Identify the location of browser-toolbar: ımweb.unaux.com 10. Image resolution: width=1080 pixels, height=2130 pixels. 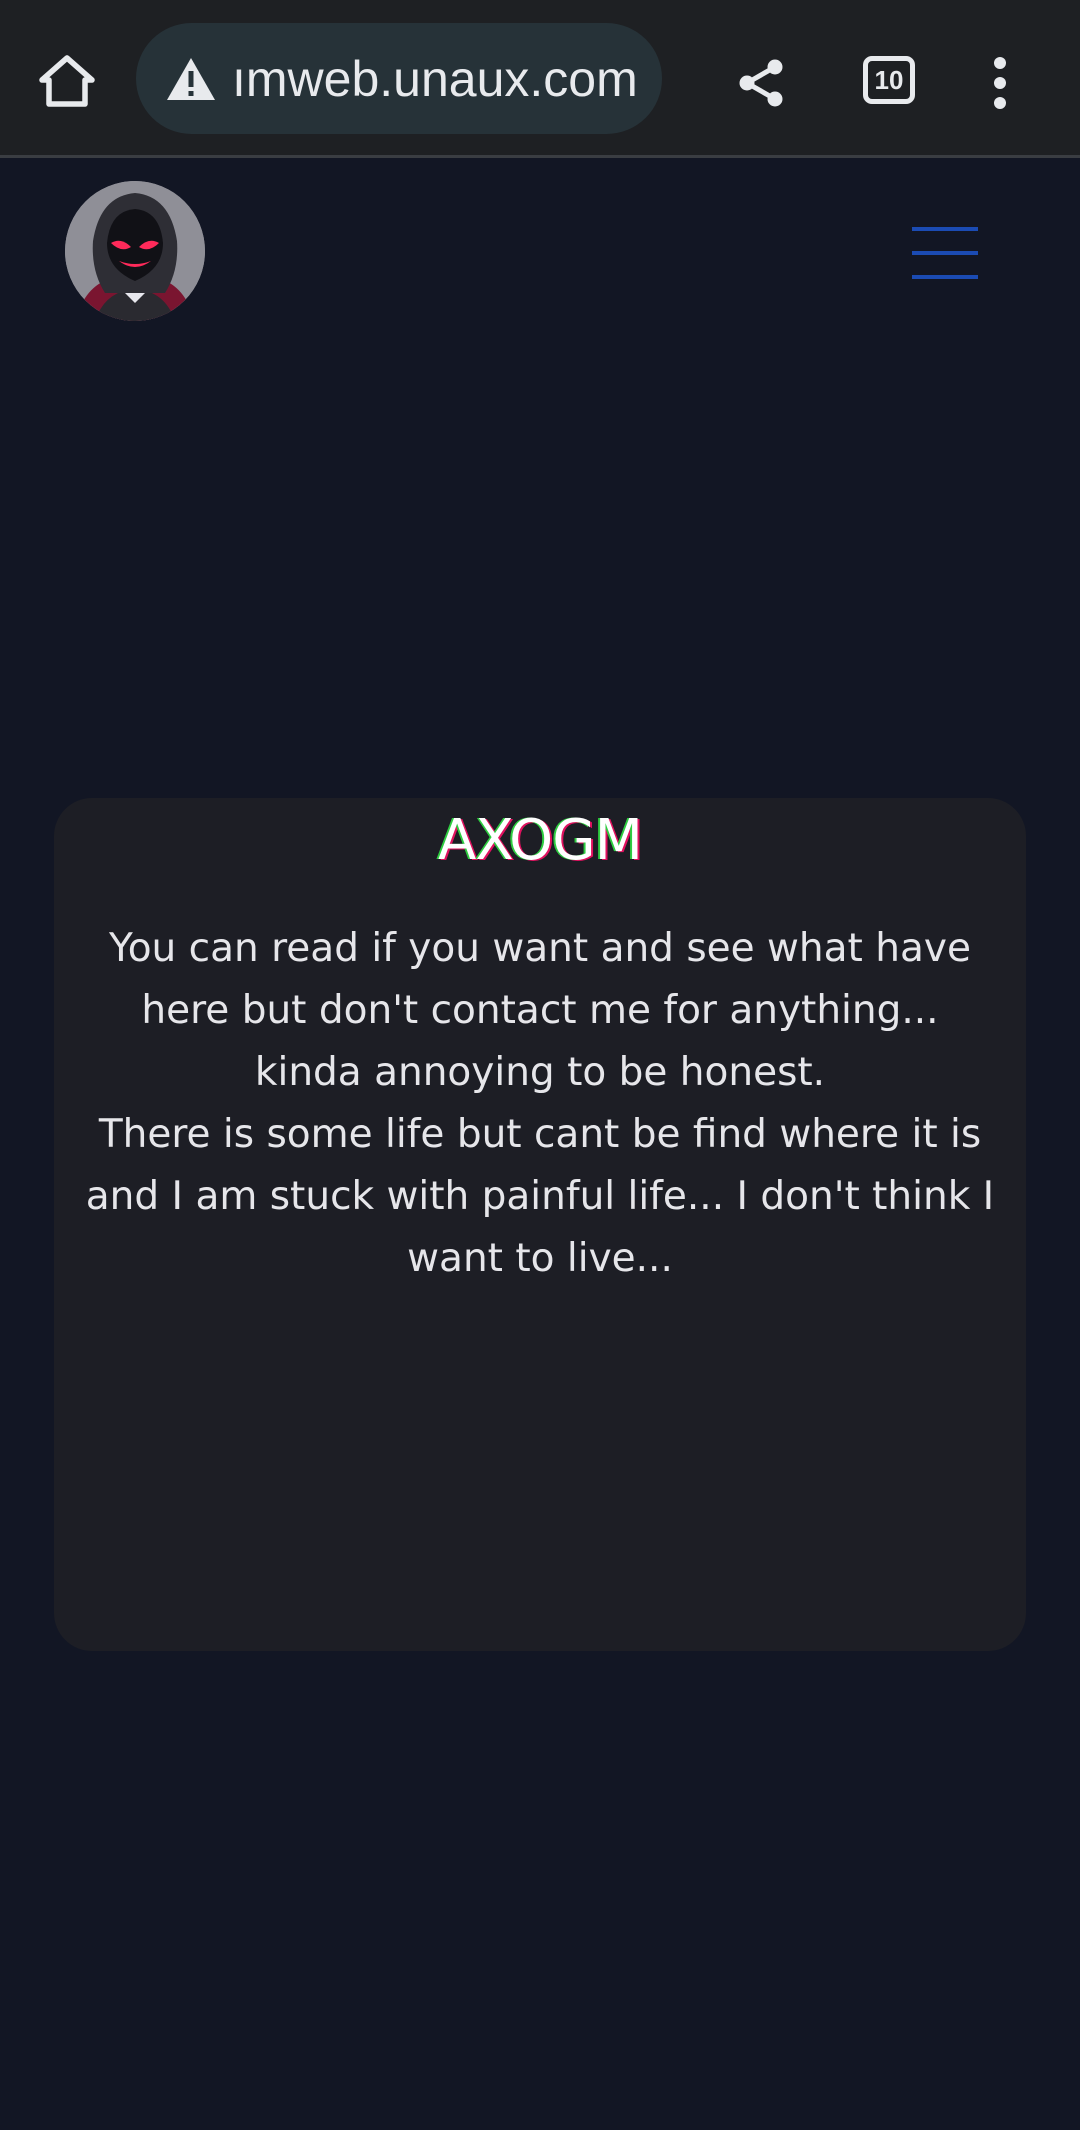
(540, 79).